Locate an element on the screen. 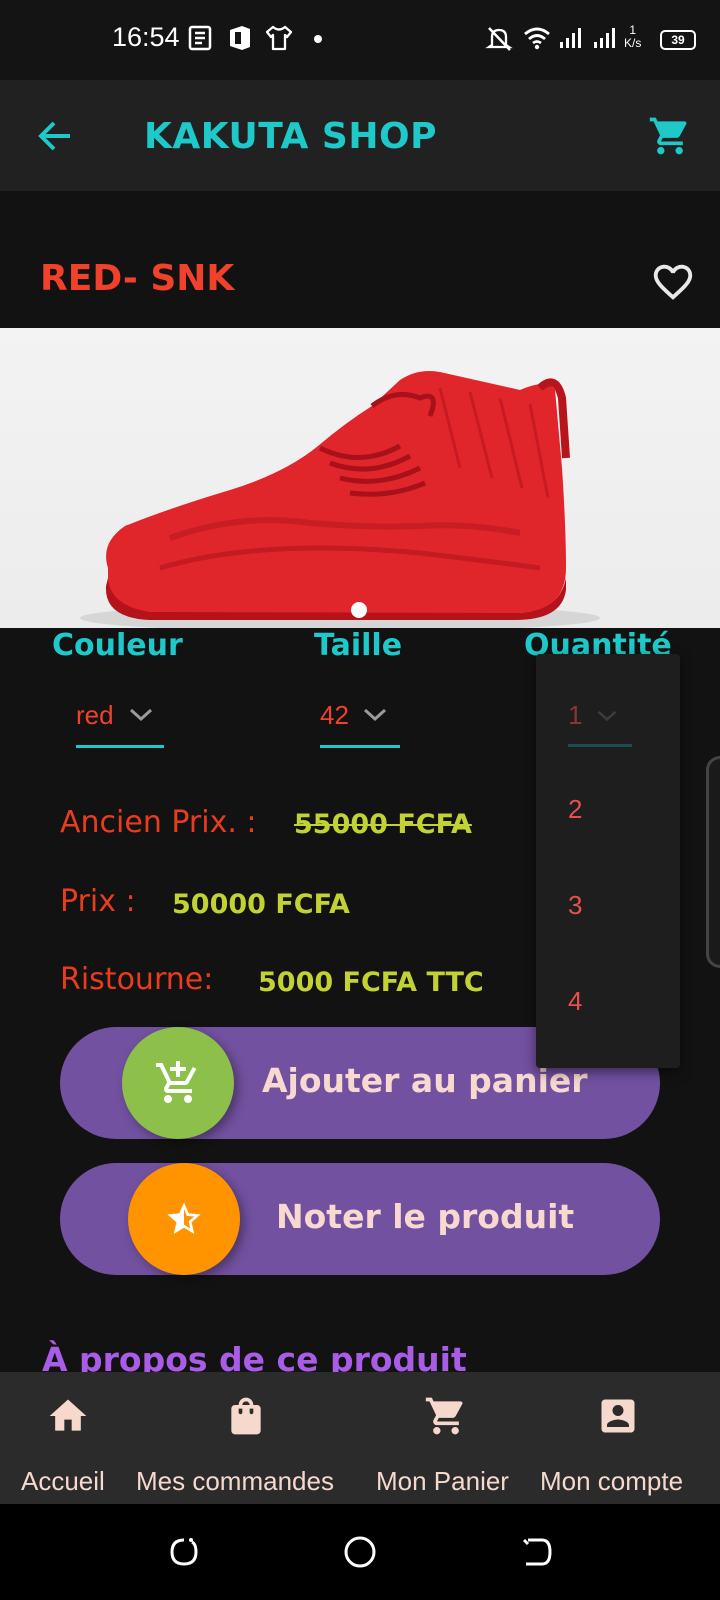 This screenshot has height=1600, width=720. color-label: Couleur is located at coordinates (117, 645).